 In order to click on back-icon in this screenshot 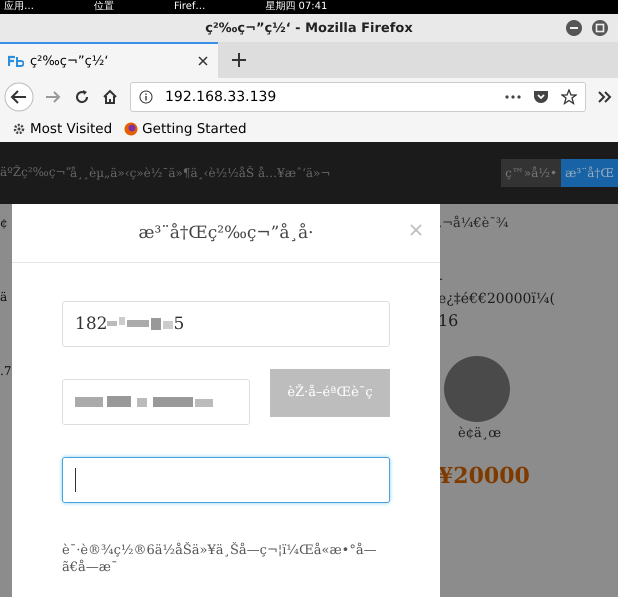, I will do `click(19, 97)`.